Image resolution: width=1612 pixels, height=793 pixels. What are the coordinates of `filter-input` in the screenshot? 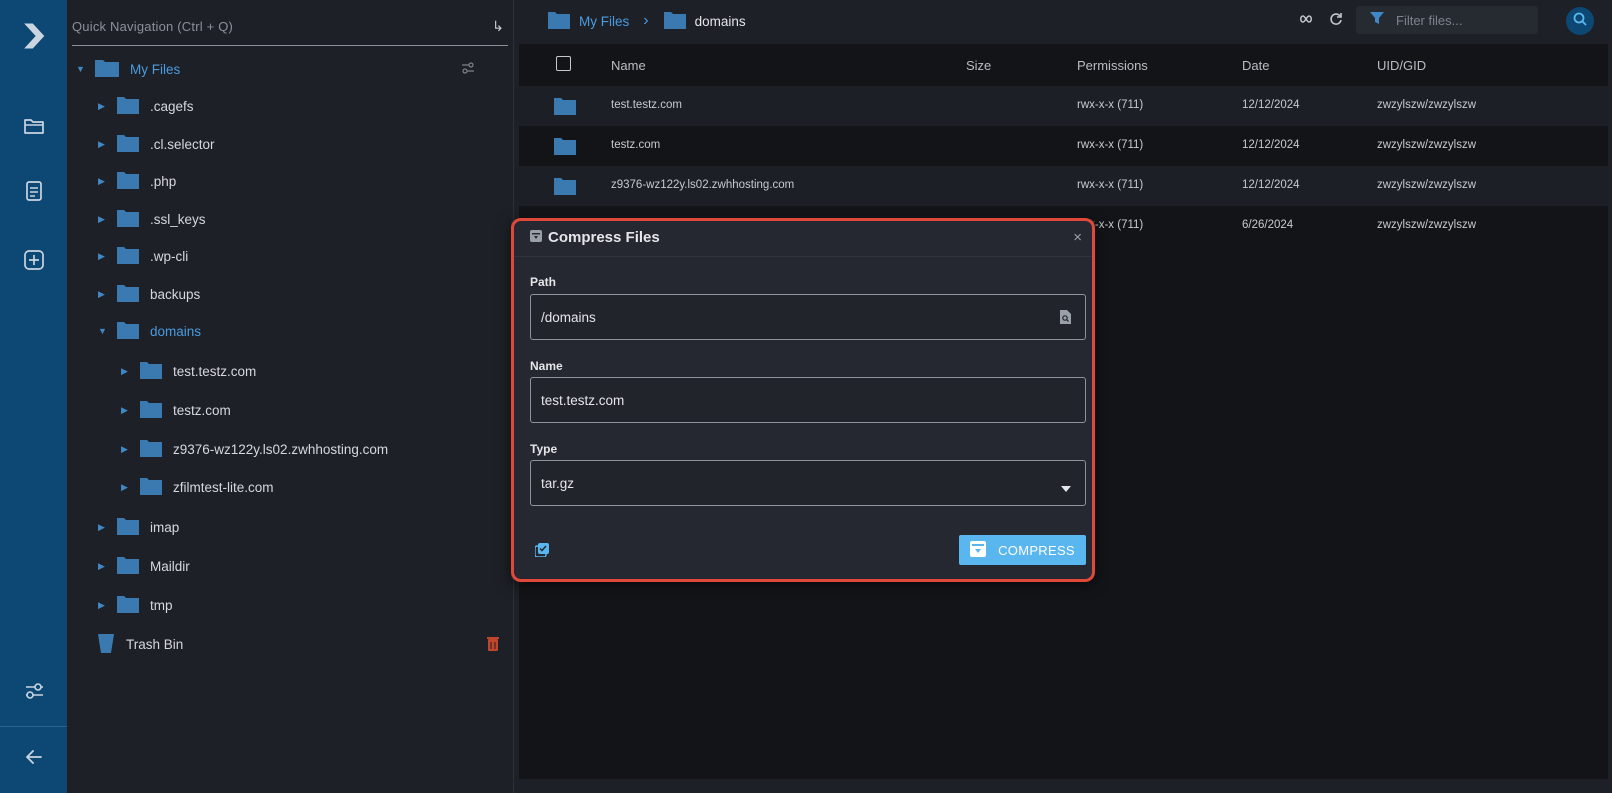 It's located at (1461, 20).